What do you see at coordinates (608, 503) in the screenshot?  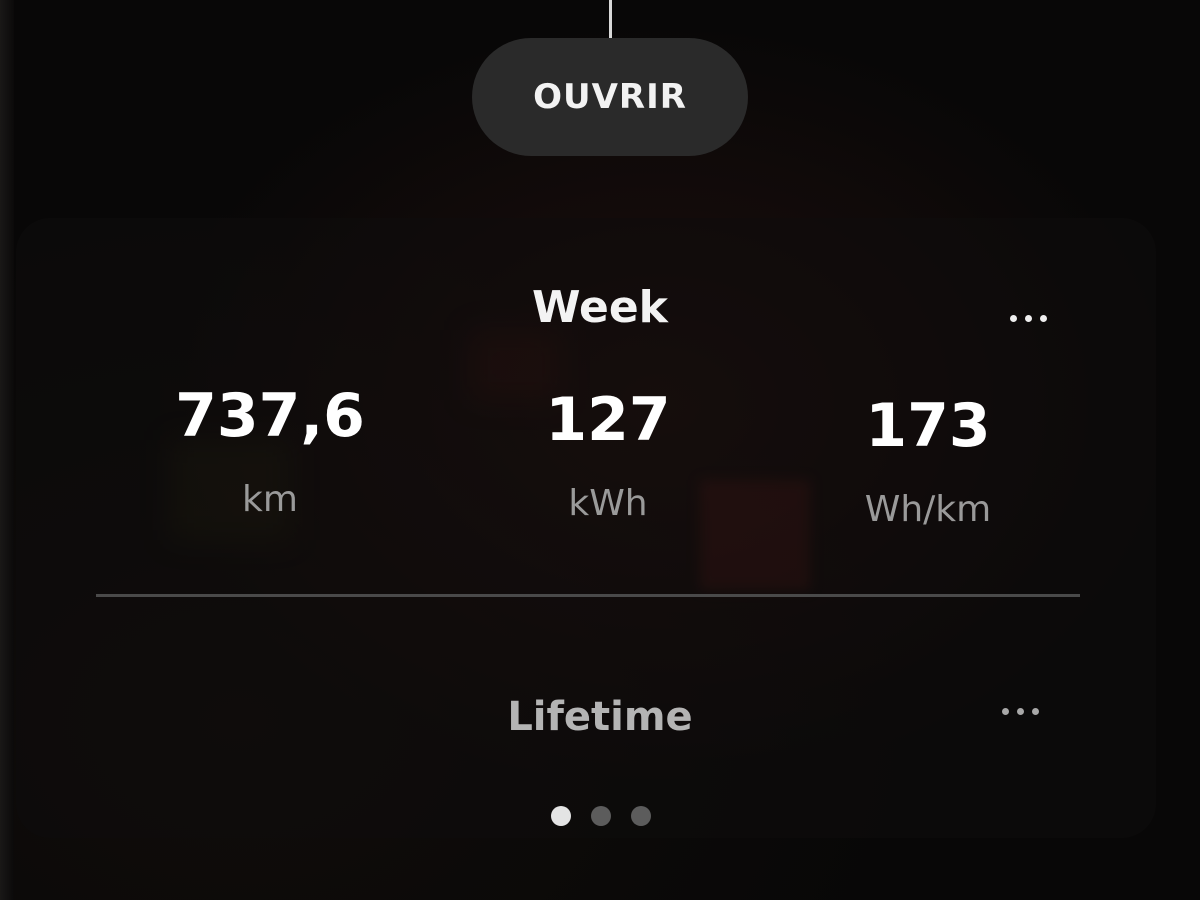 I see `energy-unit: kWh` at bounding box center [608, 503].